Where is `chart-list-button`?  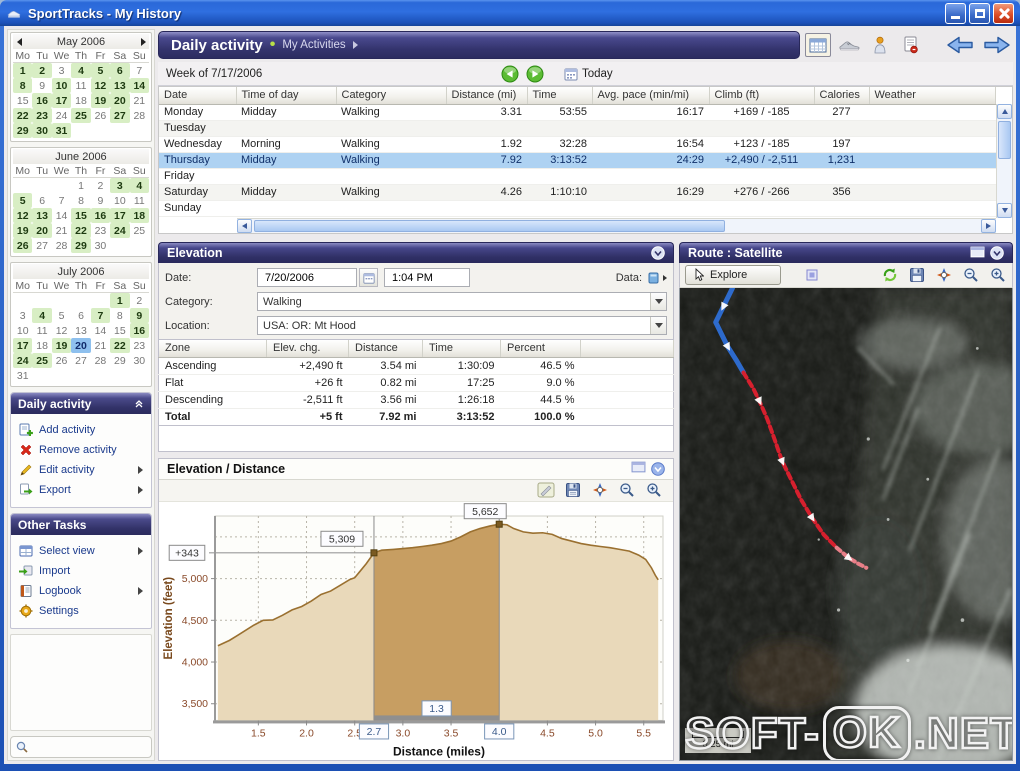 chart-list-button is located at coordinates (638, 468).